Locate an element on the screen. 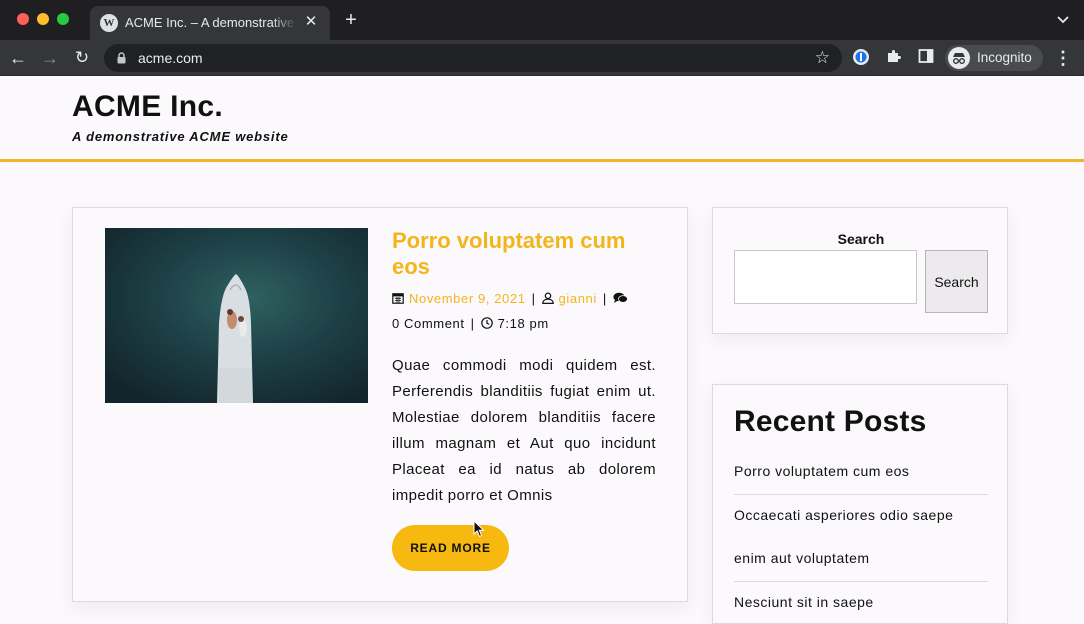  search-button: Search is located at coordinates (956, 281).